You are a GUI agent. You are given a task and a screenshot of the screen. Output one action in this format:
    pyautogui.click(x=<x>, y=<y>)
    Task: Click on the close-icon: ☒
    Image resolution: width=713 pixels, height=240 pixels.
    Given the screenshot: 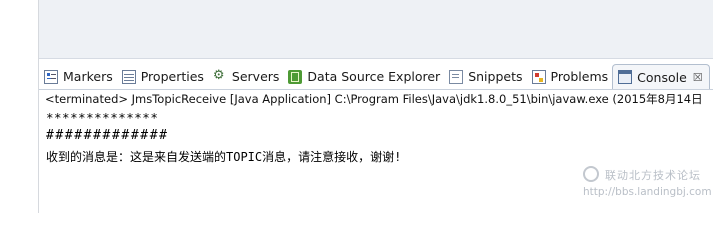 What is the action you would take?
    pyautogui.click(x=698, y=77)
    